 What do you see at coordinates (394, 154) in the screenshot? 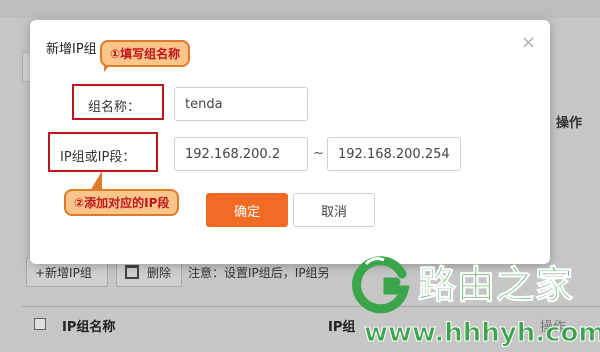
I see `ip-end-input` at bounding box center [394, 154].